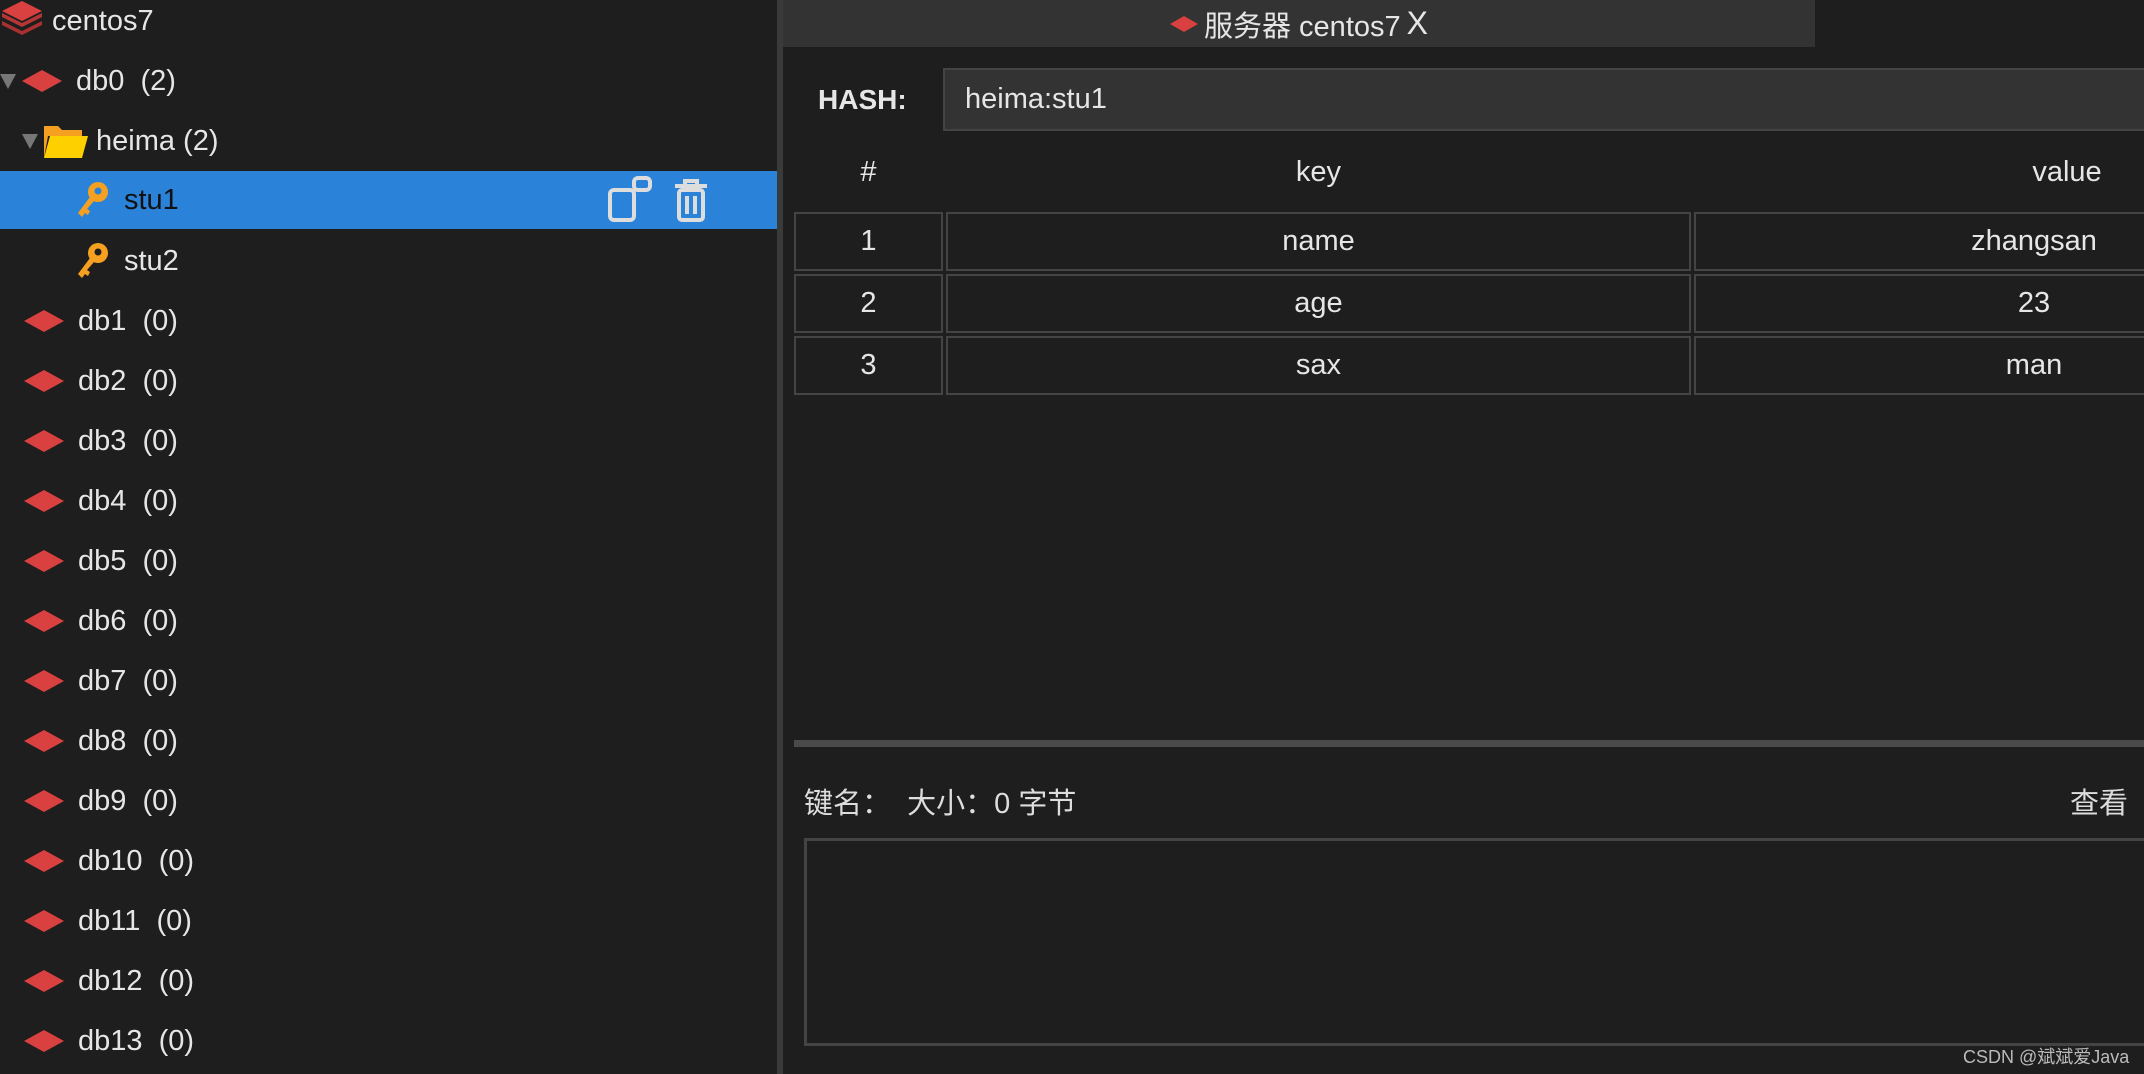  What do you see at coordinates (388, 441) in the screenshot?
I see `tree-db: db3 (0)` at bounding box center [388, 441].